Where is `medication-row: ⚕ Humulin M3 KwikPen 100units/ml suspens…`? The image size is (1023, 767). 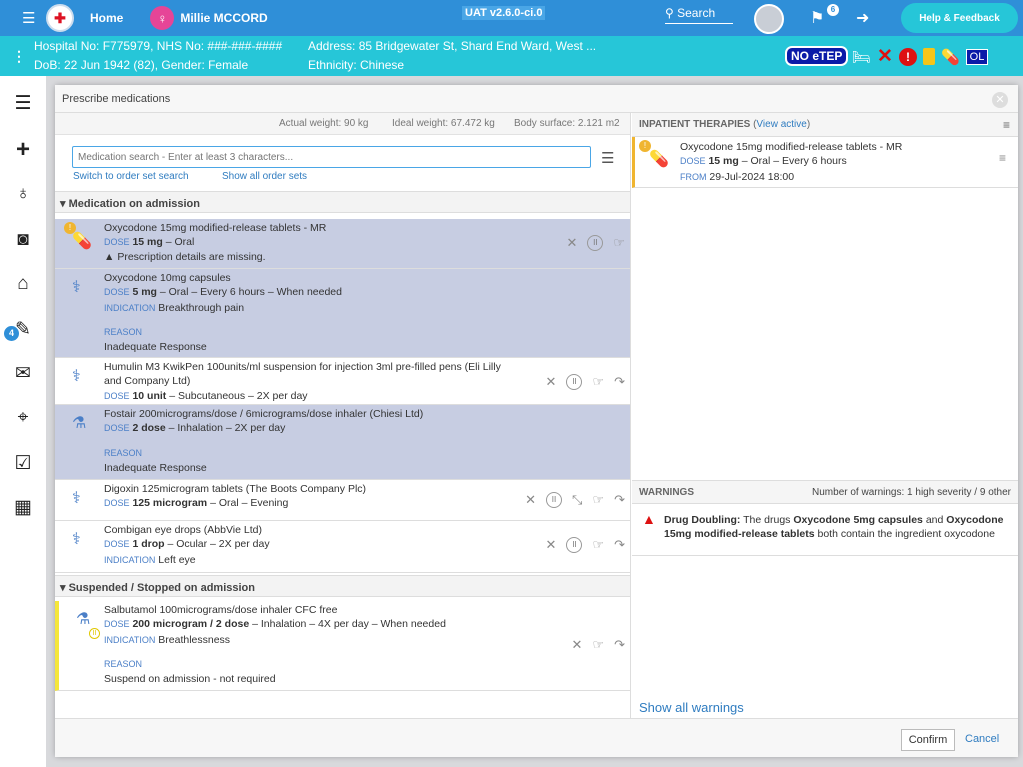 medication-row: ⚕ Humulin M3 KwikPen 100units/ml suspens… is located at coordinates (342, 381).